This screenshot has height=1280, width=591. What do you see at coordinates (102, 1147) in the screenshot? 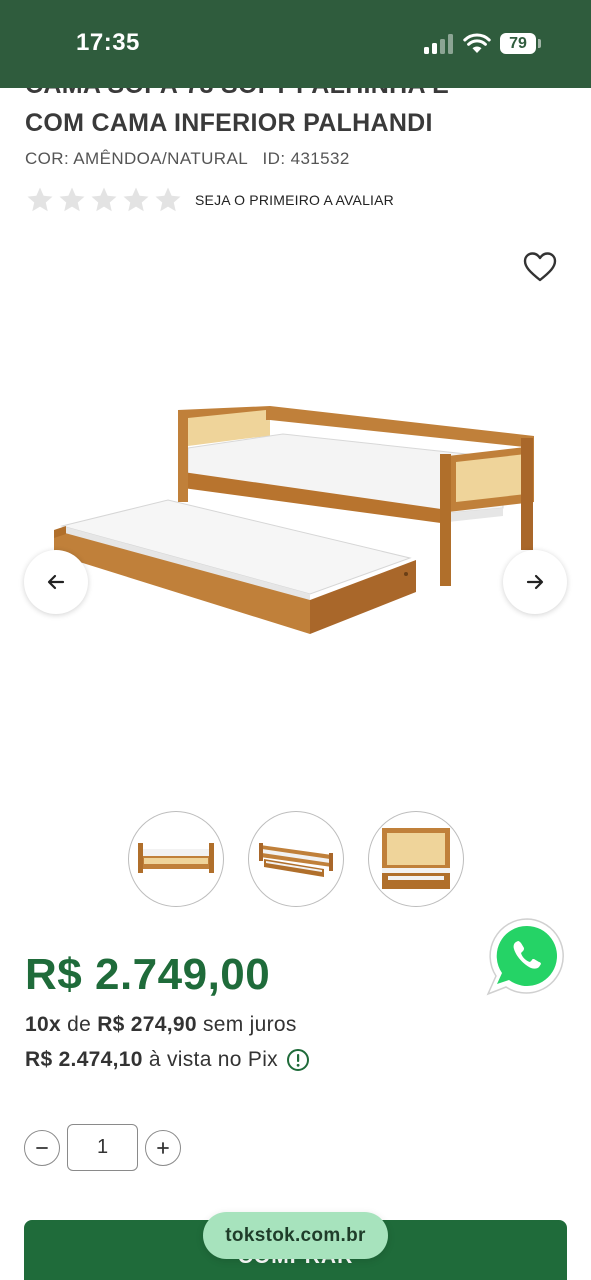
I see `quantity-input` at bounding box center [102, 1147].